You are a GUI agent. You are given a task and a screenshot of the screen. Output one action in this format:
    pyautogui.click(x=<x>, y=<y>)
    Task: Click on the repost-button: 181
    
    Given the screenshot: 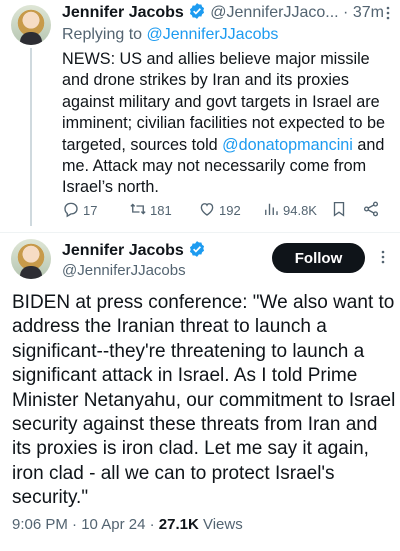 What is the action you would take?
    pyautogui.click(x=150, y=210)
    